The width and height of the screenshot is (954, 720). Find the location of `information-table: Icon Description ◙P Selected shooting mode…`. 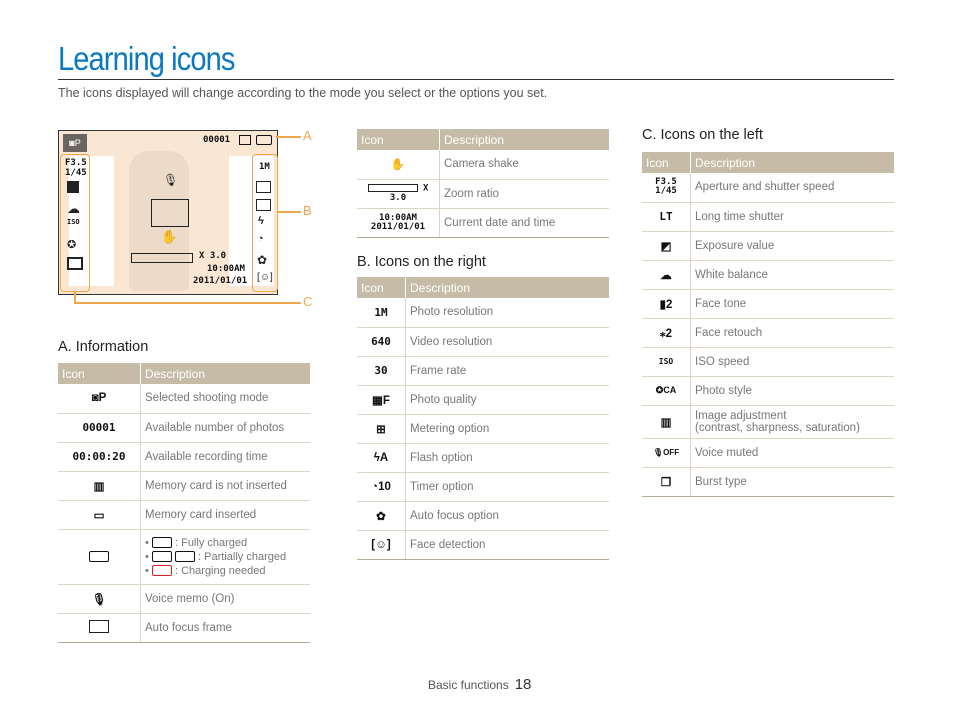

information-table: Icon Description ◙P Selected shooting mode… is located at coordinates (184, 503).